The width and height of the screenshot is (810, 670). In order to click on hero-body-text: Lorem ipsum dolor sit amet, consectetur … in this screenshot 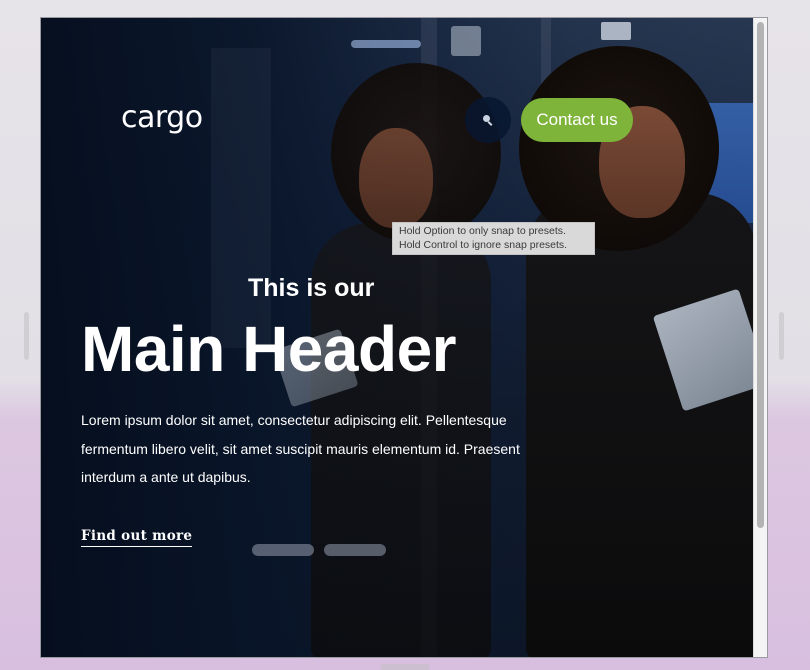, I will do `click(300, 448)`.